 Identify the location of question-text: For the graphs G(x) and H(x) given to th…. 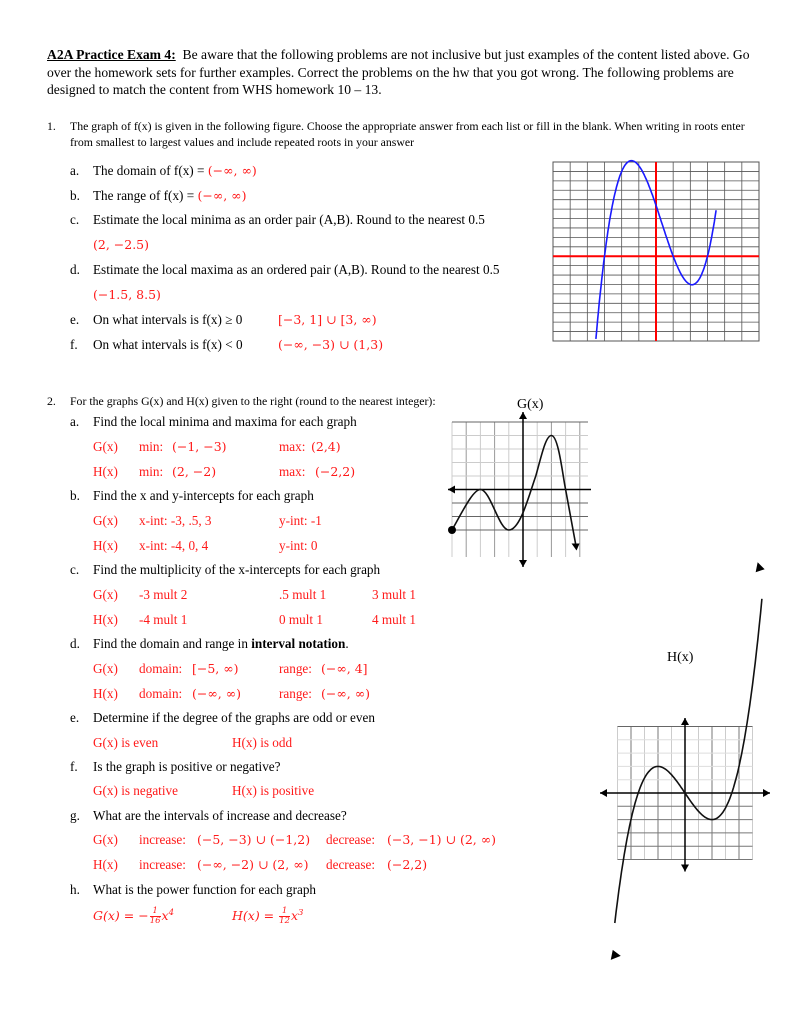
(253, 401).